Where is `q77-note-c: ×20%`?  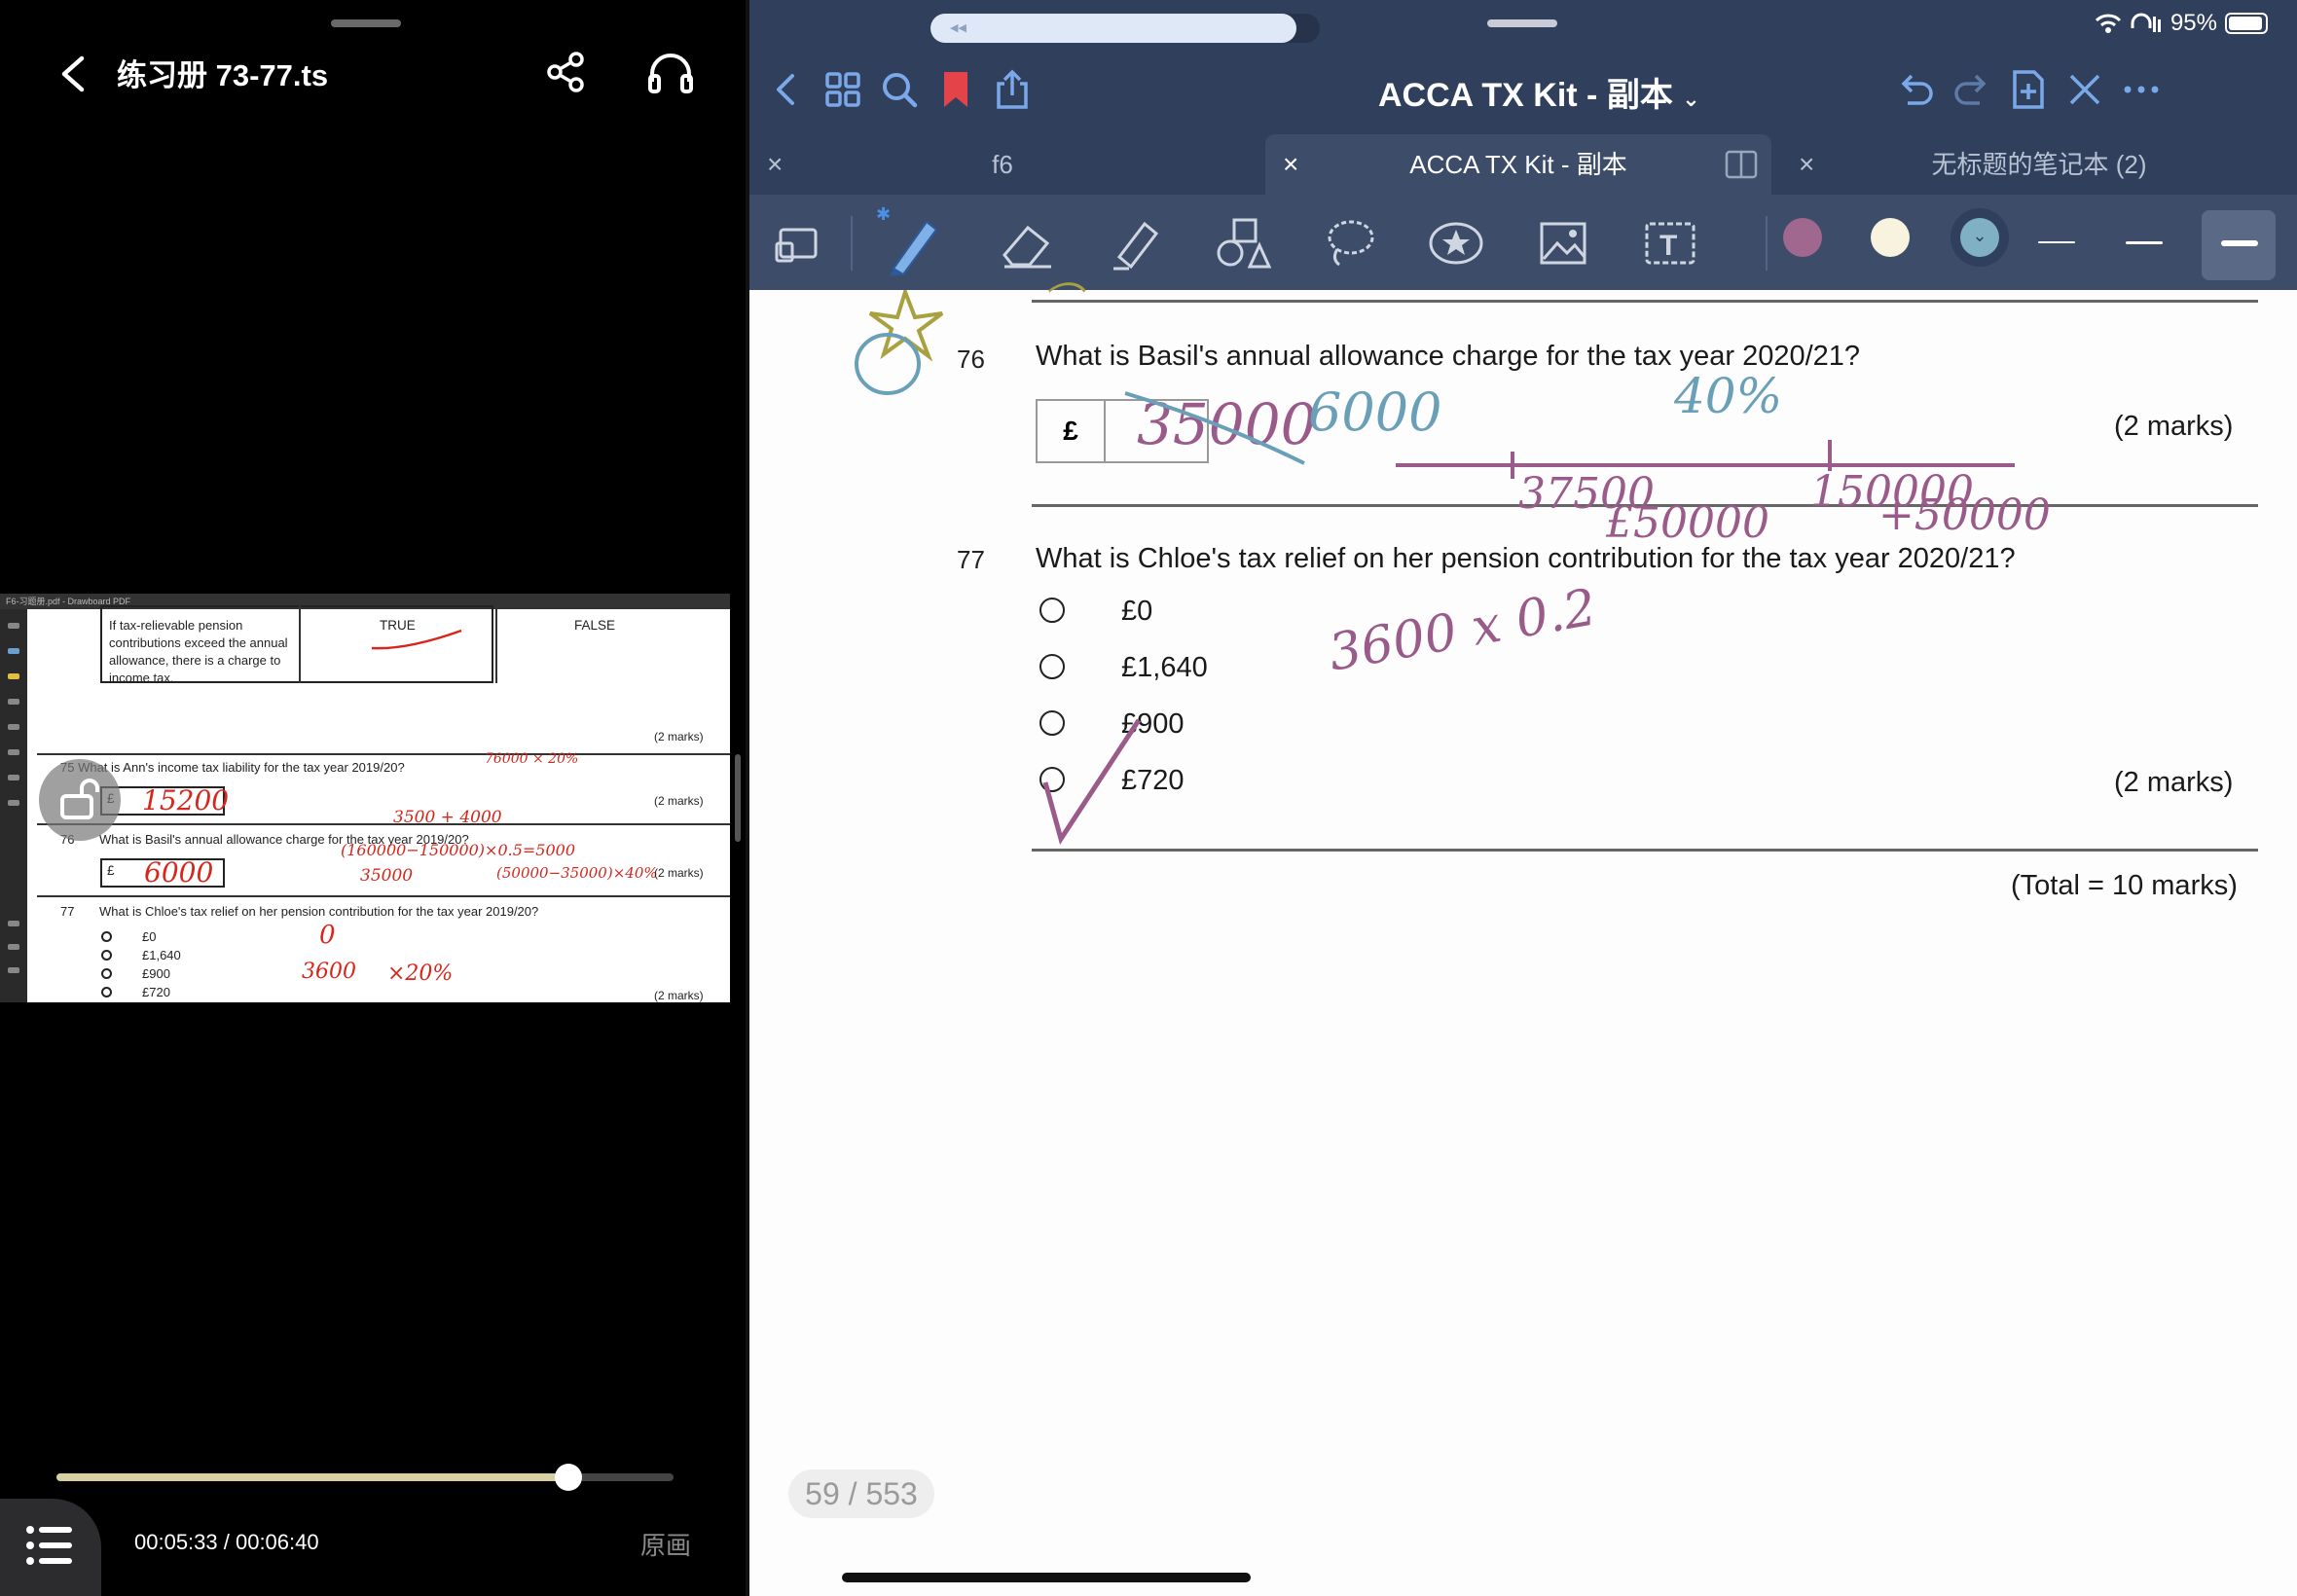 q77-note-c: ×20% is located at coordinates (420, 973).